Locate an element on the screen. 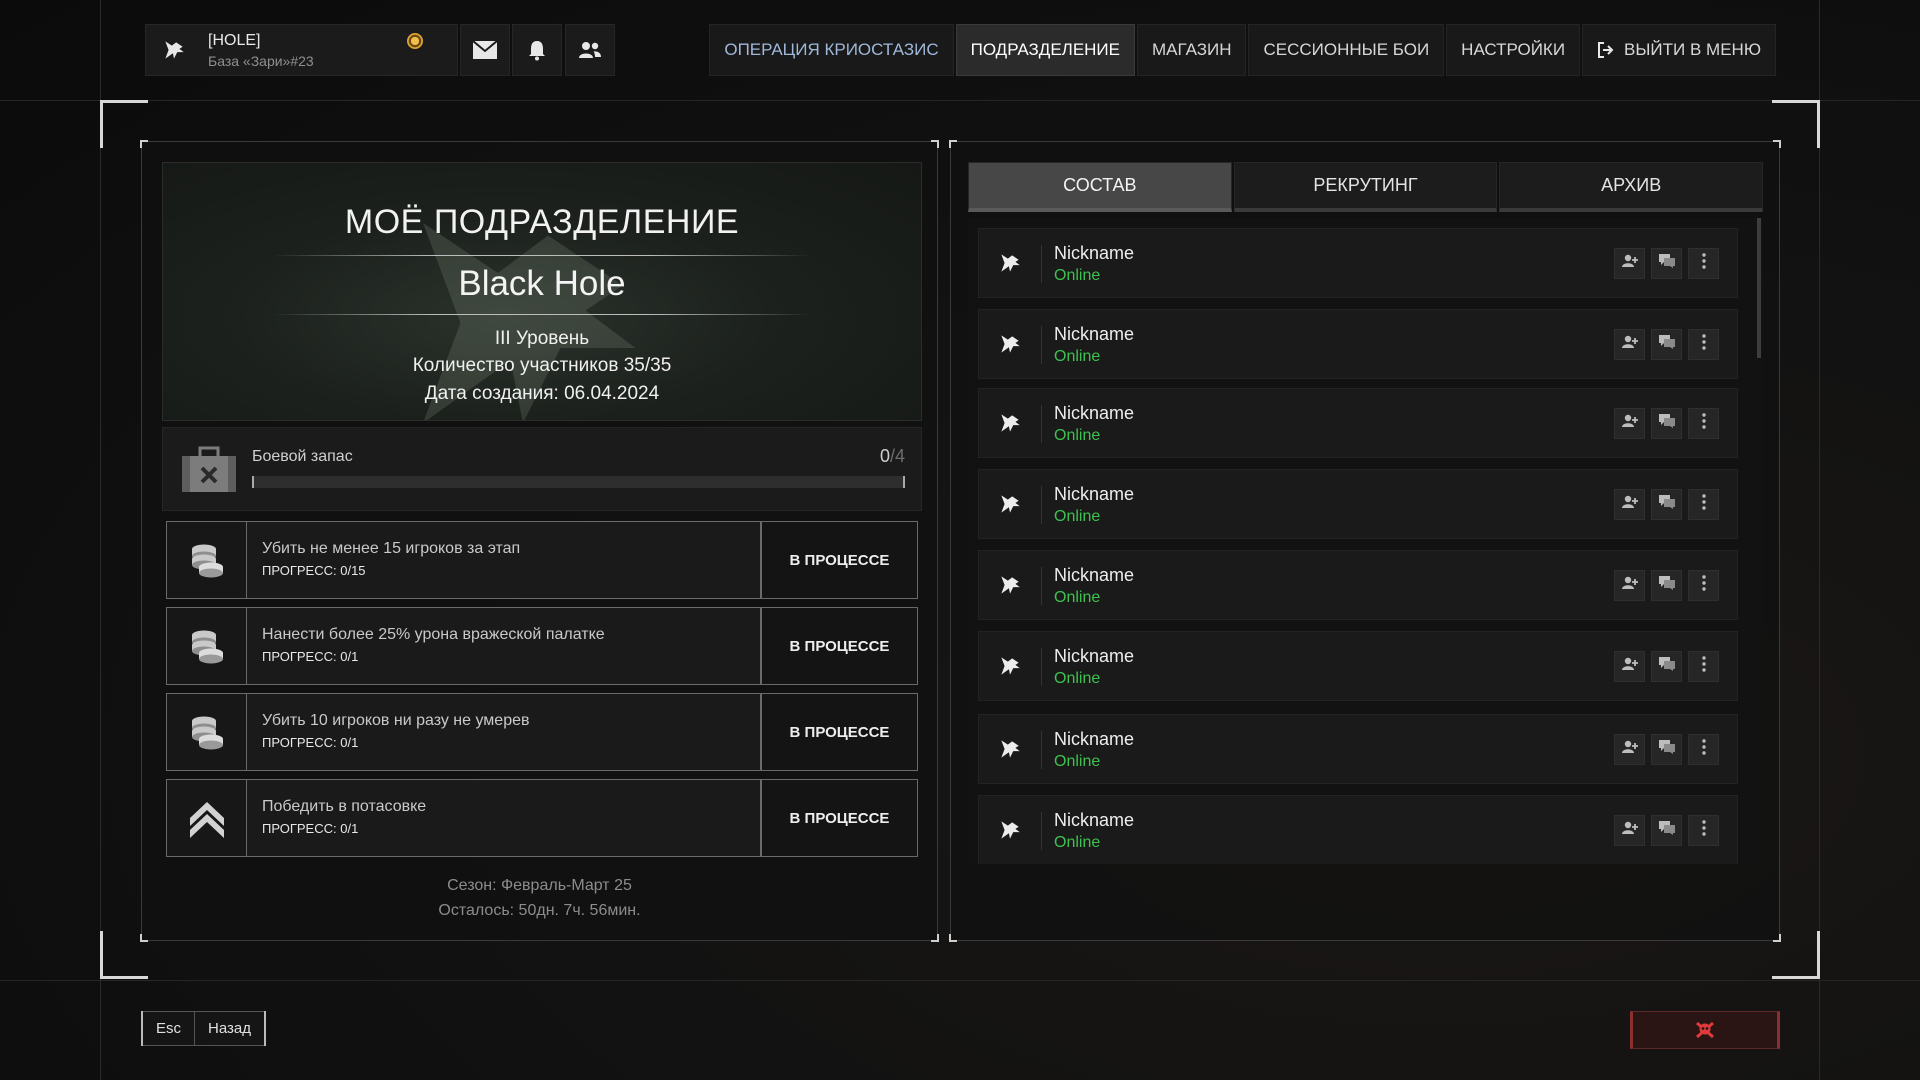 This screenshot has height=1080, width=1920. member-list-scrollbar is located at coordinates (1759, 288).